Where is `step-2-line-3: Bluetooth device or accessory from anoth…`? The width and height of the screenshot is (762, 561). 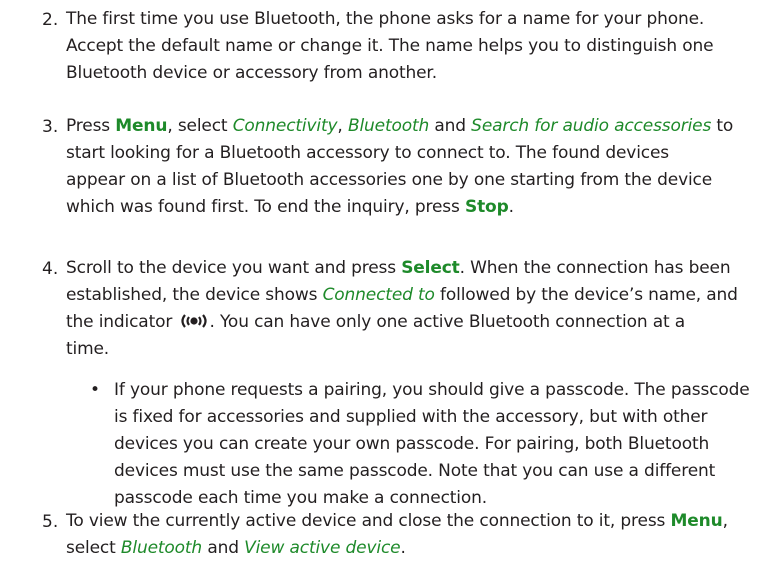
step-2-line-3: Bluetooth device or accessory from anoth… is located at coordinates (251, 73).